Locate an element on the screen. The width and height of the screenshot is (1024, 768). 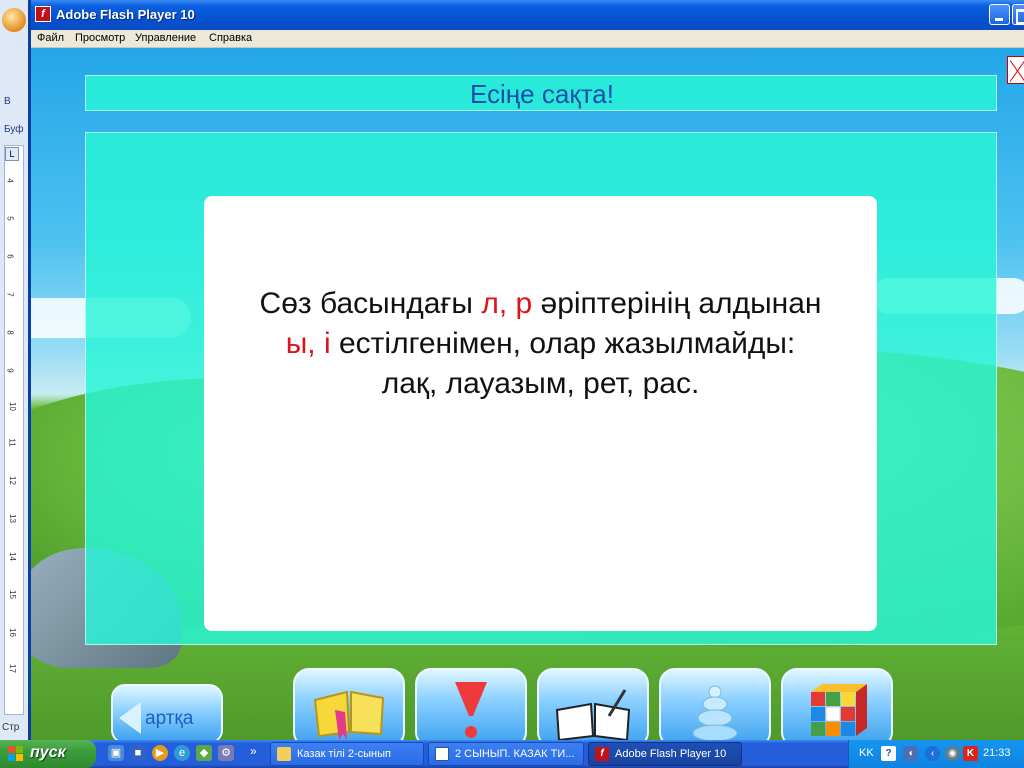
ruler-number: 8 is located at coordinates (10, 332).